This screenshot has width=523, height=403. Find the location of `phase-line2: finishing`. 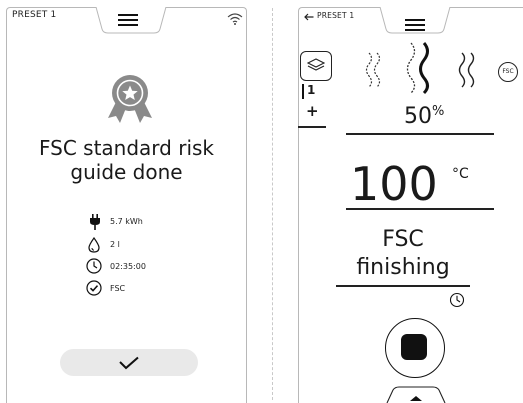

phase-line2: finishing is located at coordinates (403, 267).